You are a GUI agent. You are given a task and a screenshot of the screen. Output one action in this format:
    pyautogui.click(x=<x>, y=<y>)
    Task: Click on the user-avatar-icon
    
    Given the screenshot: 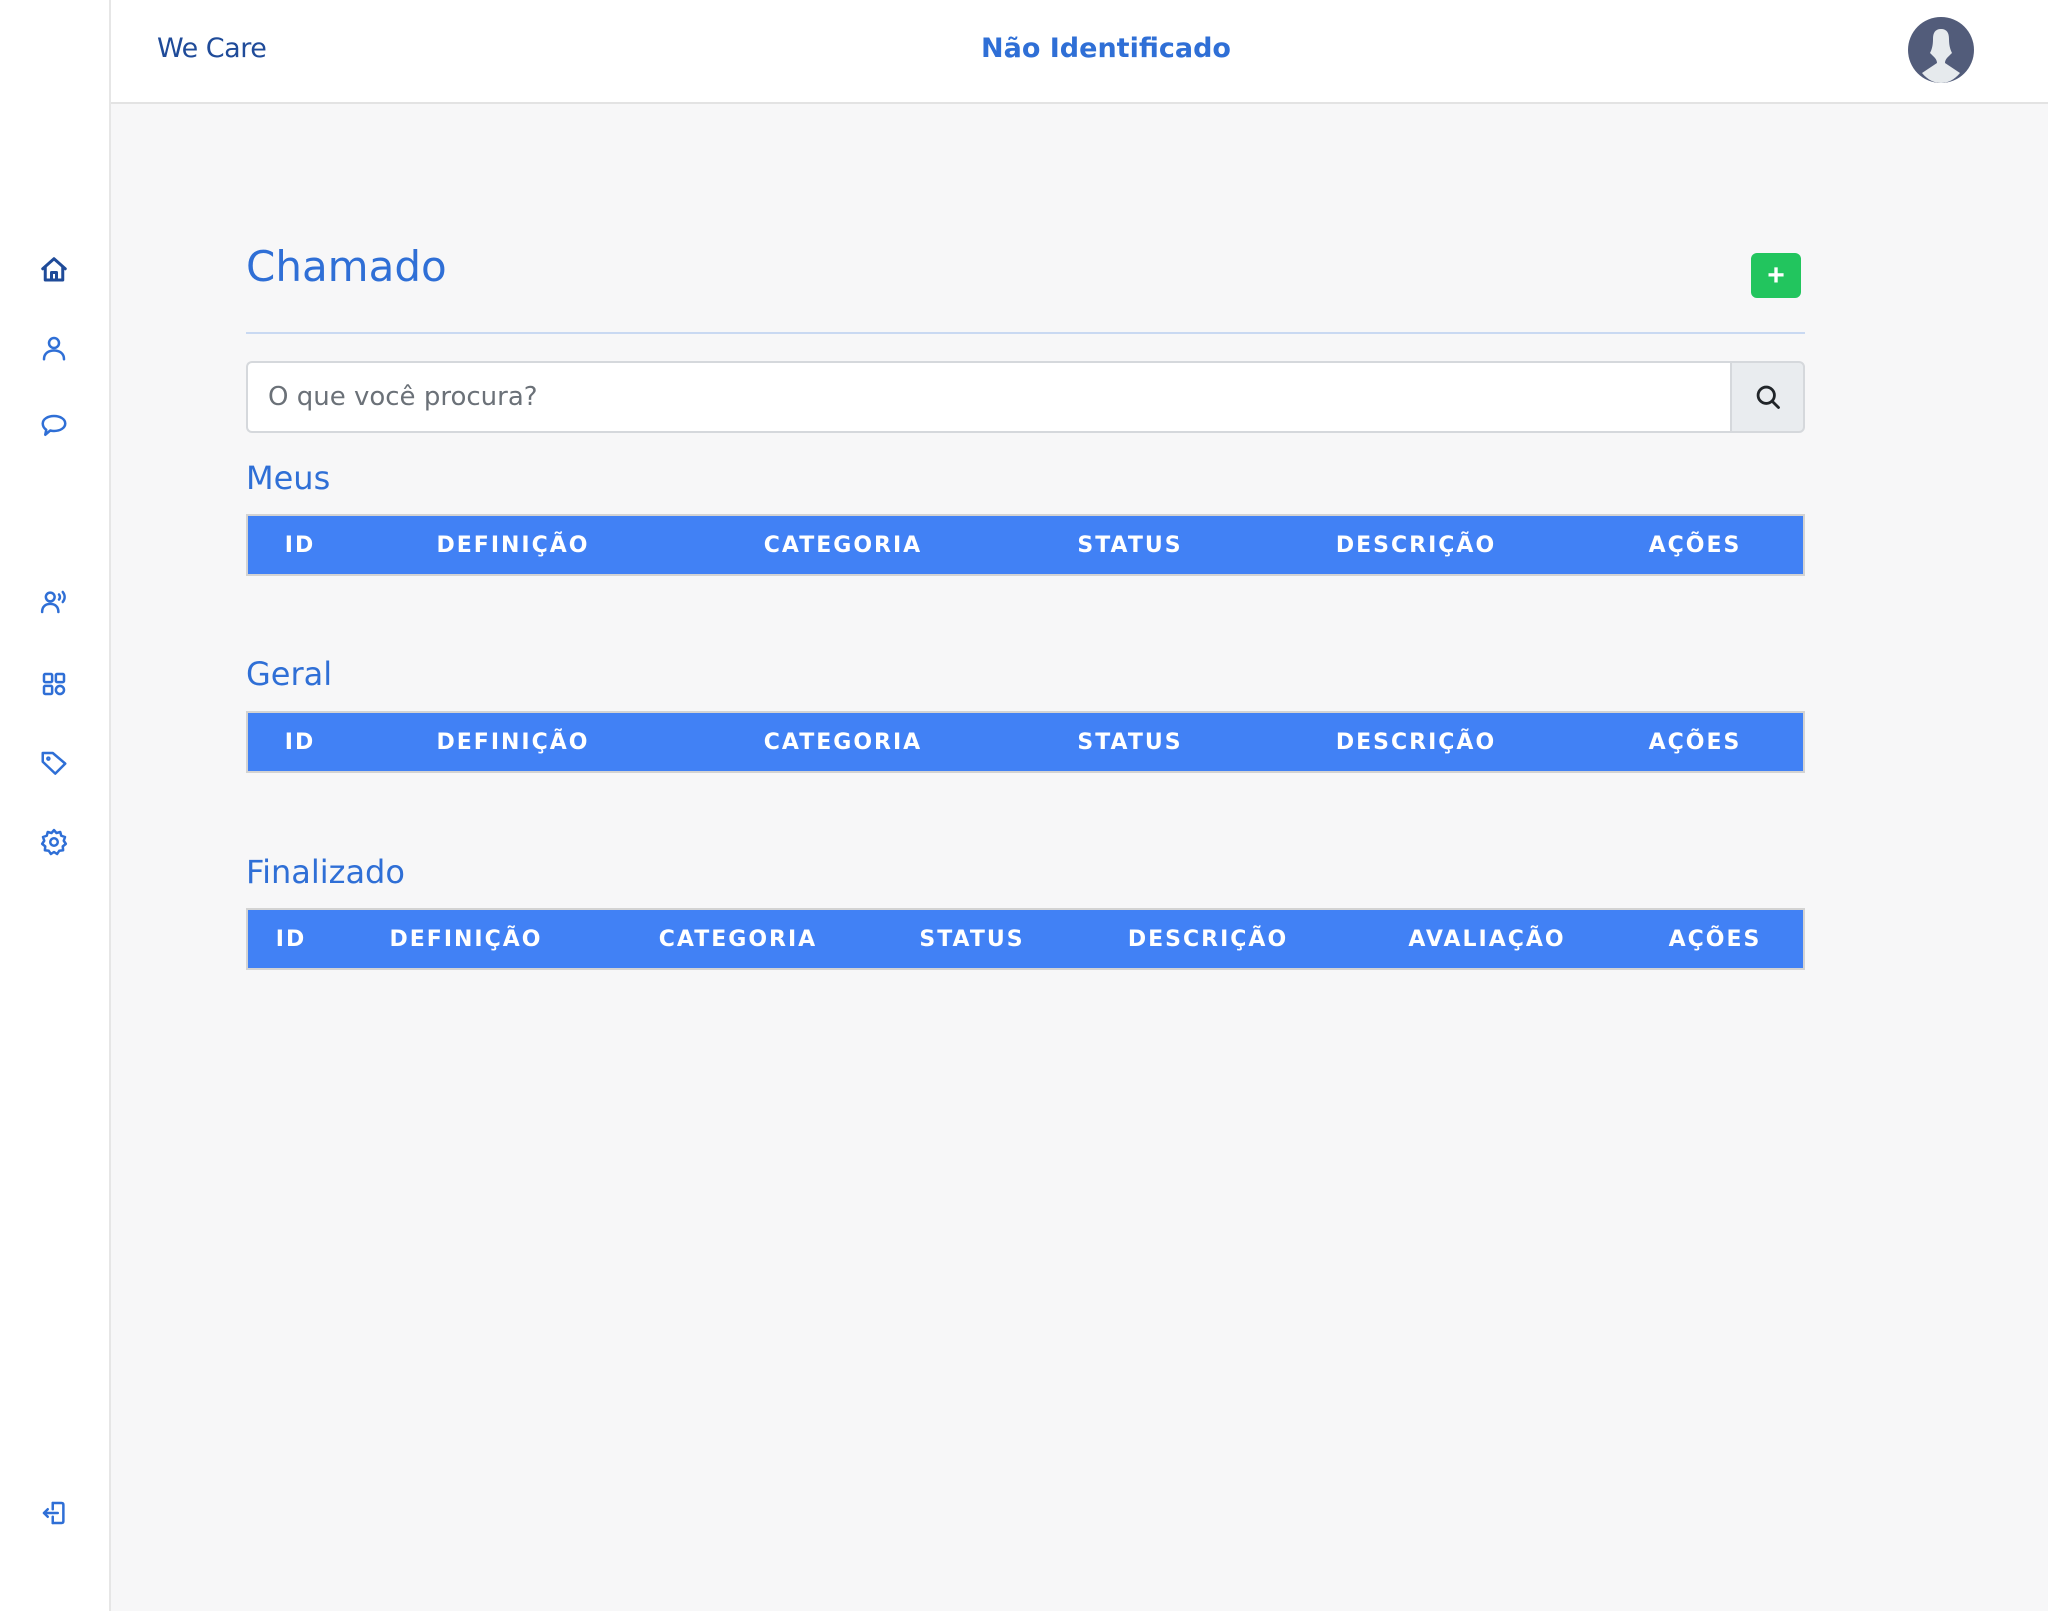 What is the action you would take?
    pyautogui.click(x=1941, y=56)
    